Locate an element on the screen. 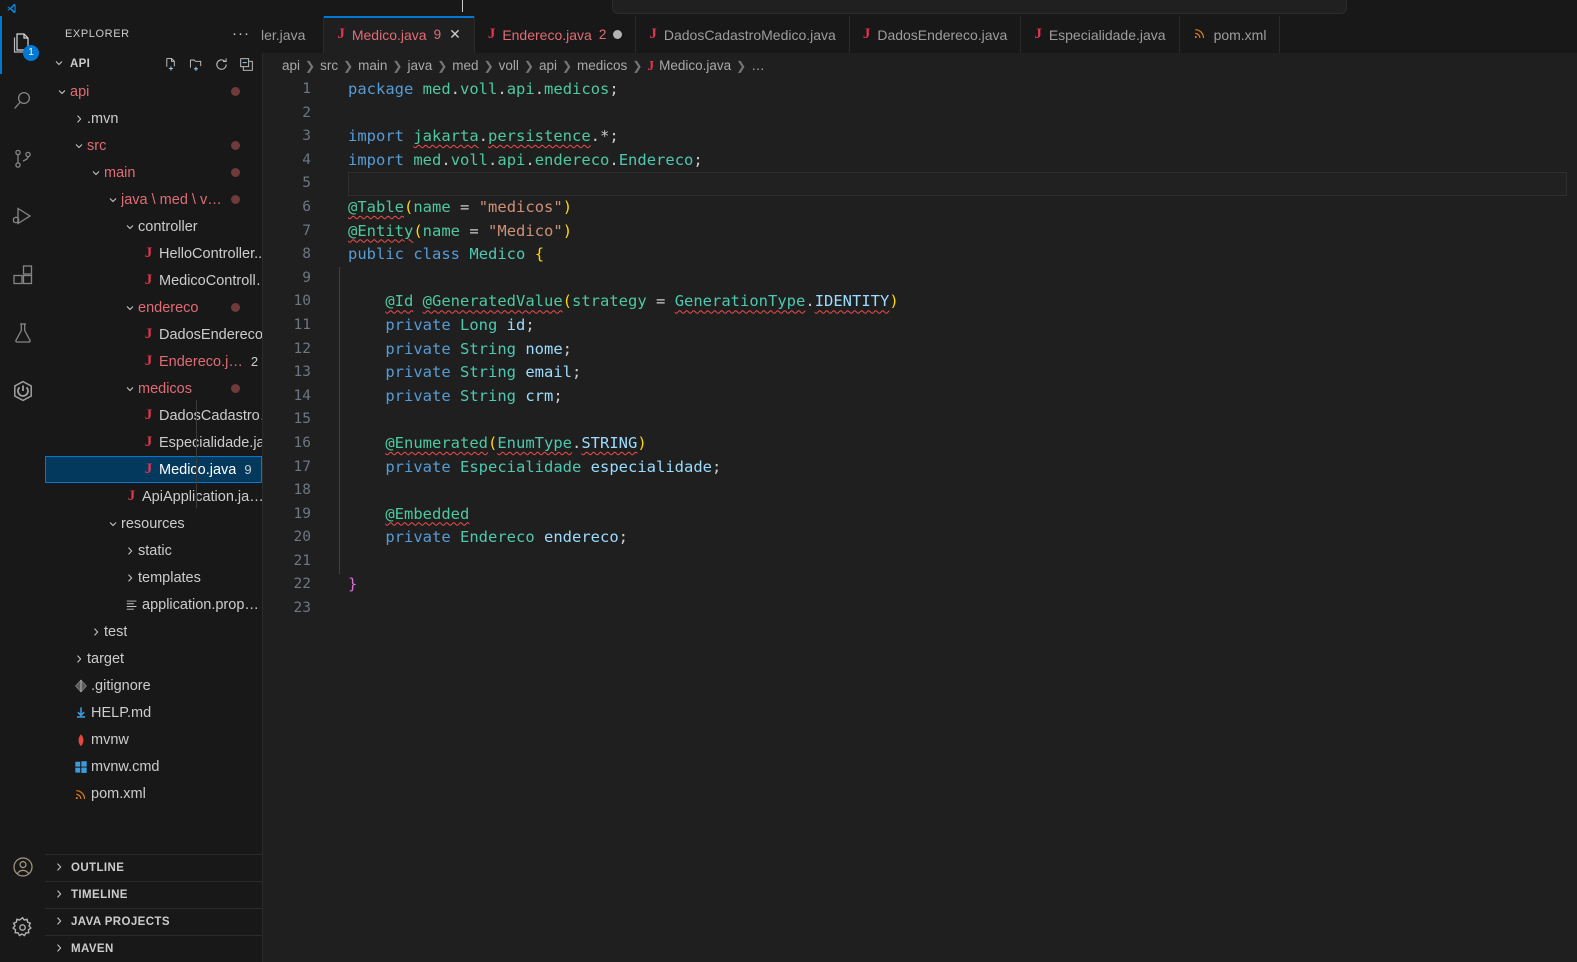 The image size is (1577, 962). activity-bar-item-source-control is located at coordinates (22, 161).